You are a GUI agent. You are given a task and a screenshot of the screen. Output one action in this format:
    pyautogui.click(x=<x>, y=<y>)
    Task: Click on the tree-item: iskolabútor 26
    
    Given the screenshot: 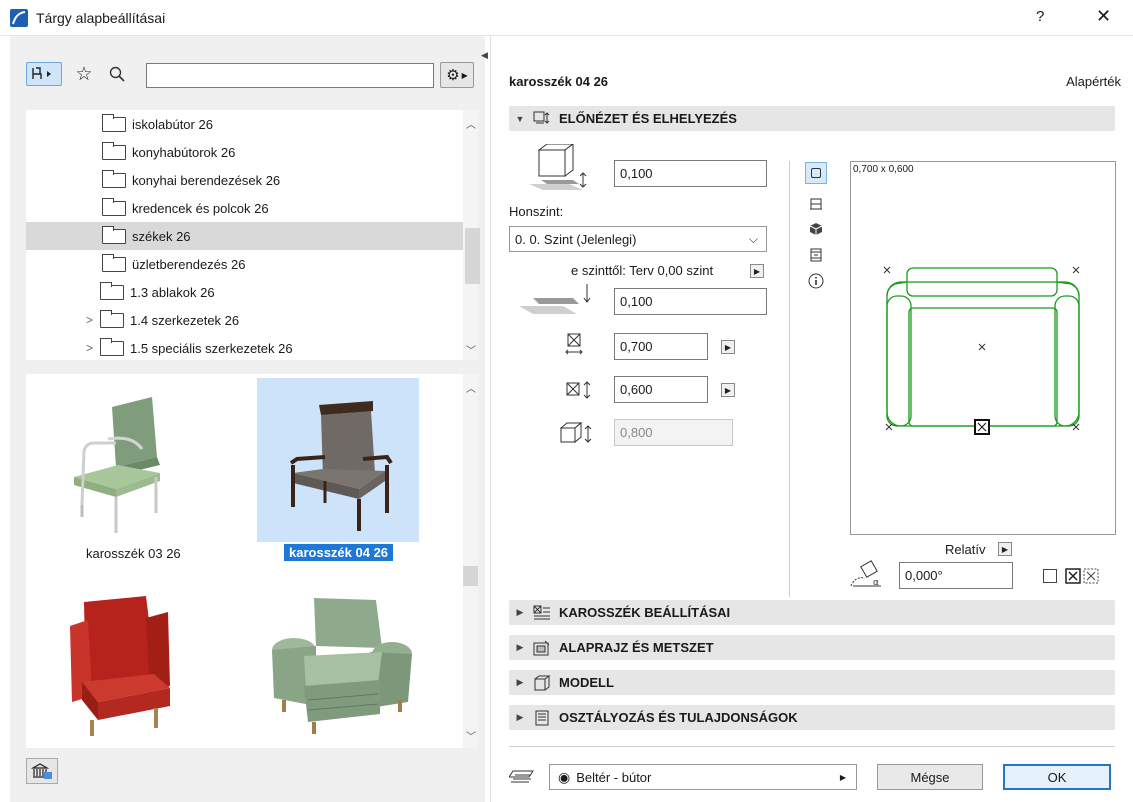 What is the action you would take?
    pyautogui.click(x=244, y=124)
    